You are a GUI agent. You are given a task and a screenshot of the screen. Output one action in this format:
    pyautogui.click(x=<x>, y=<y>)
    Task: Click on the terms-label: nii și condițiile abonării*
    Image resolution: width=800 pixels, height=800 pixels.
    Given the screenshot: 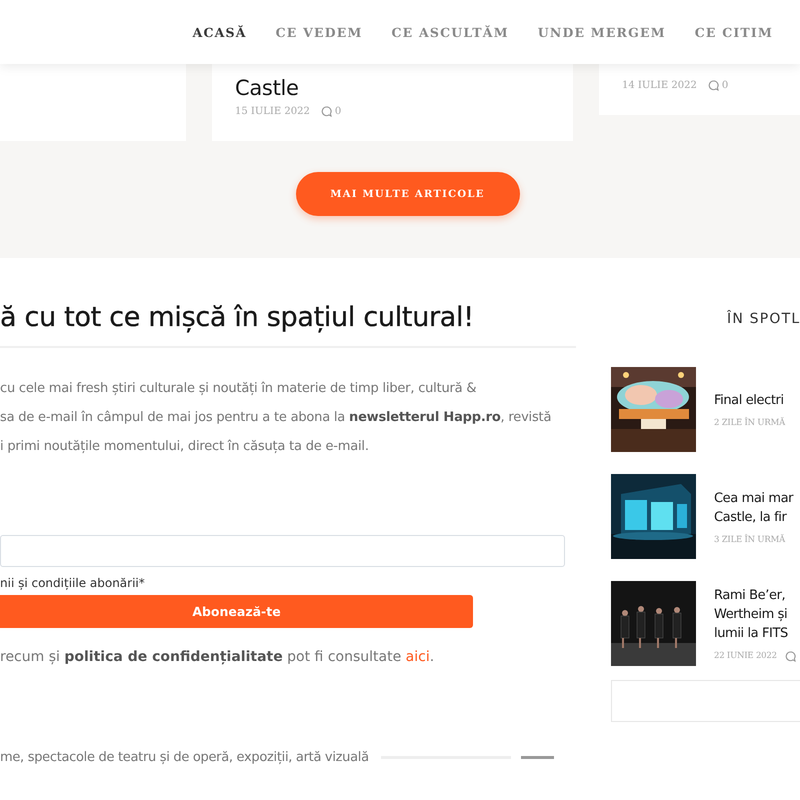 What is the action you would take?
    pyautogui.click(x=73, y=583)
    